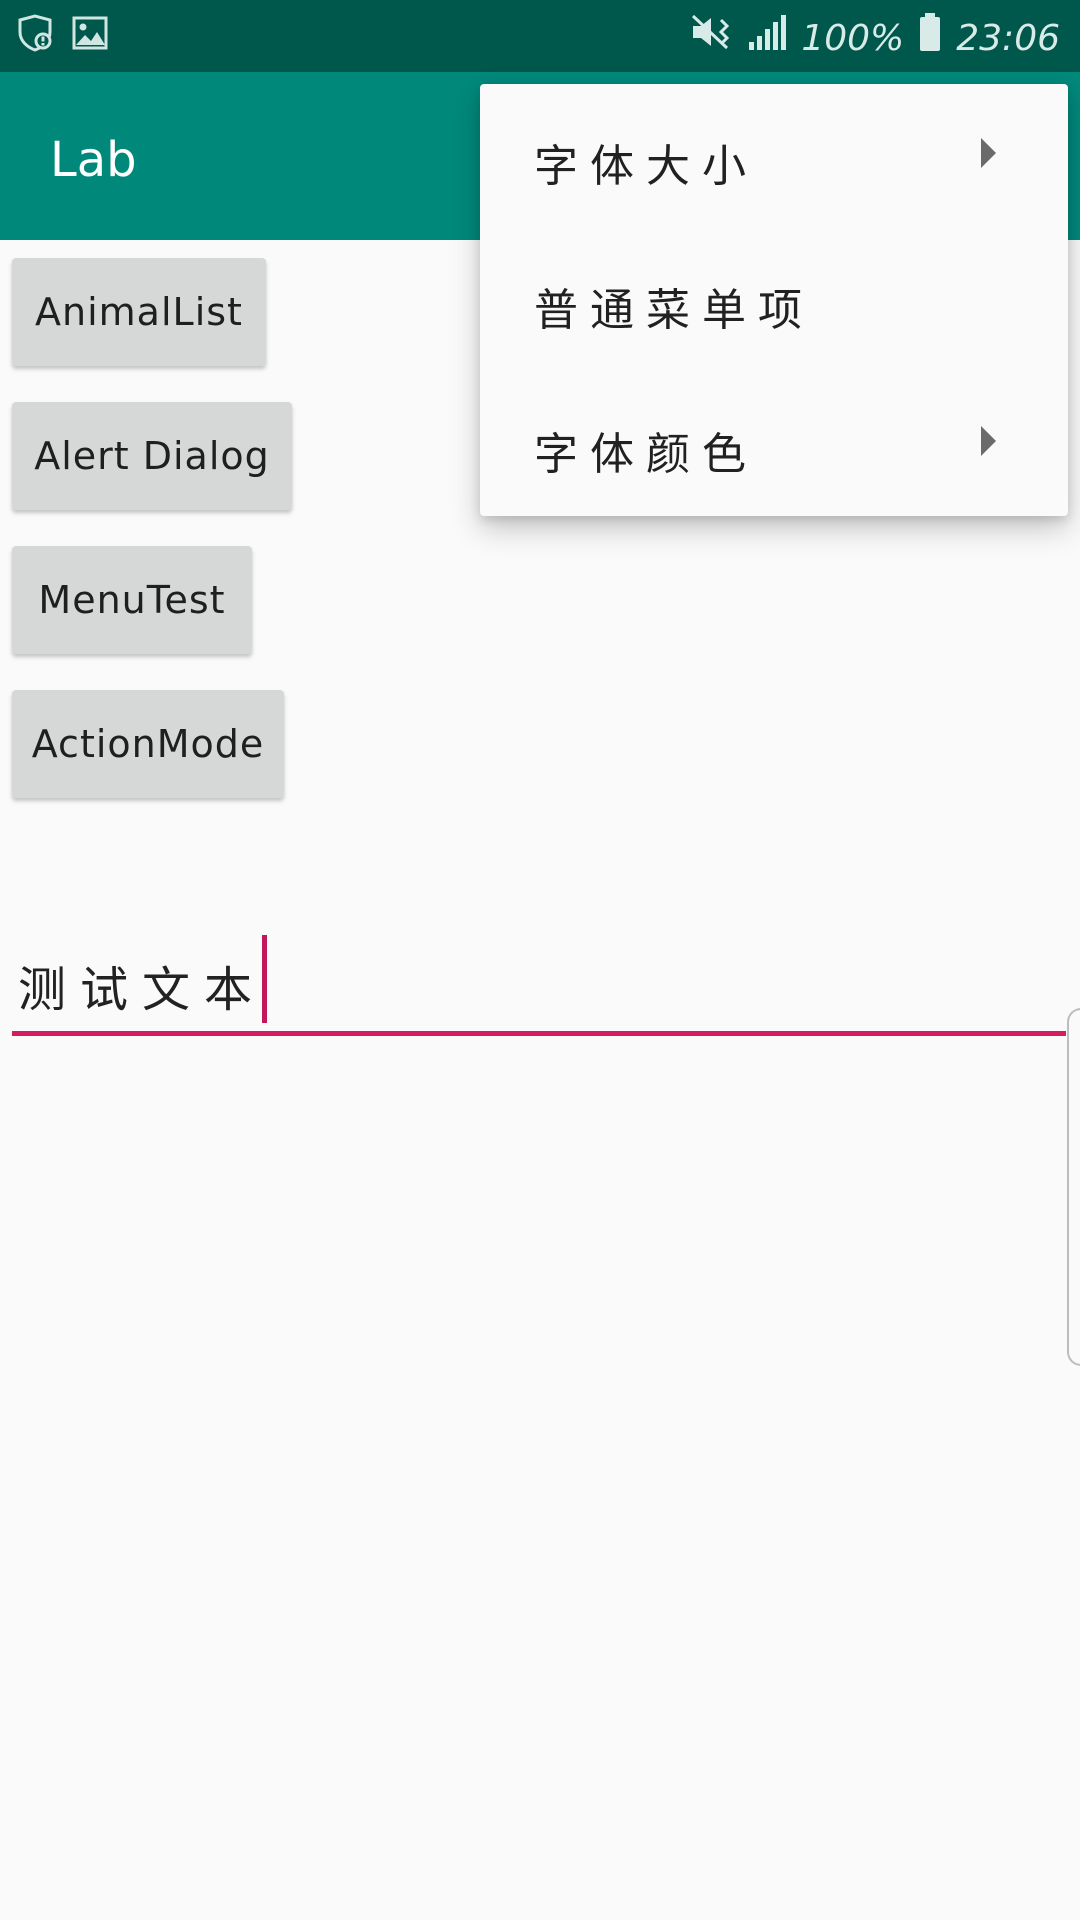 This screenshot has width=1080, height=1920. What do you see at coordinates (1073, 1187) in the screenshot?
I see `edge-panel-handle` at bounding box center [1073, 1187].